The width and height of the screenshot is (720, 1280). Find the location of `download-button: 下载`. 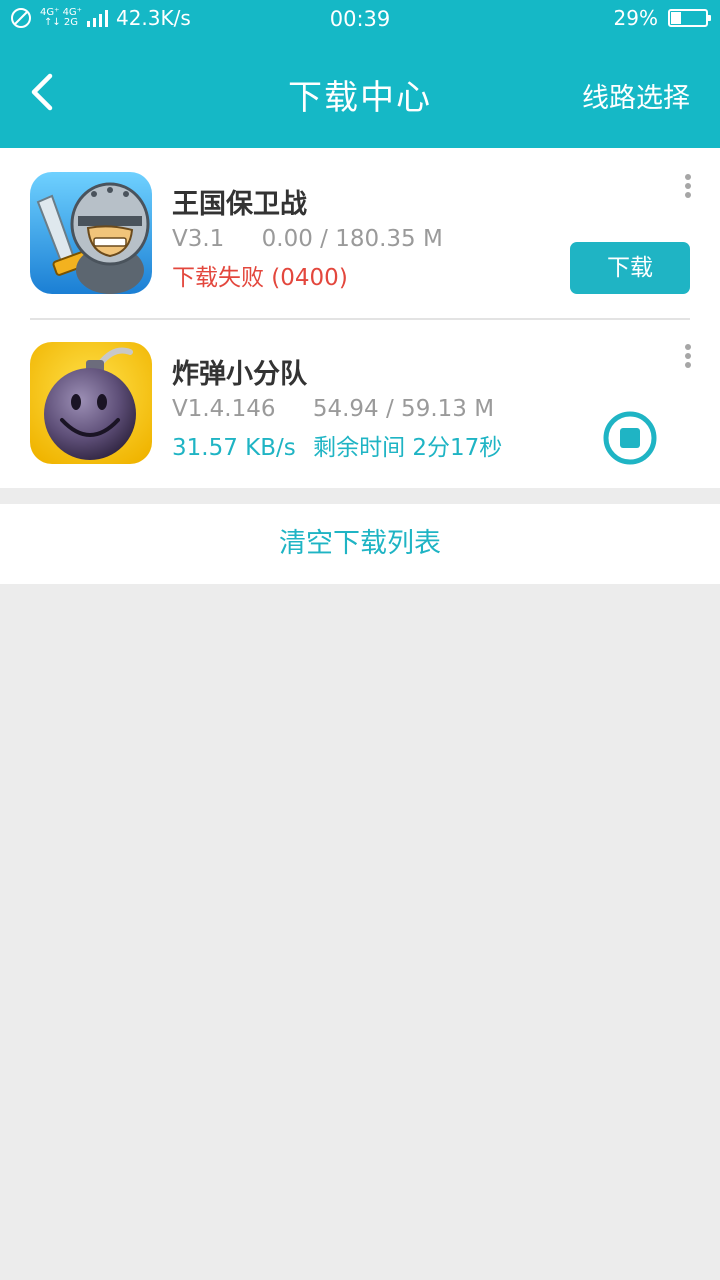

download-button: 下载 is located at coordinates (630, 268).